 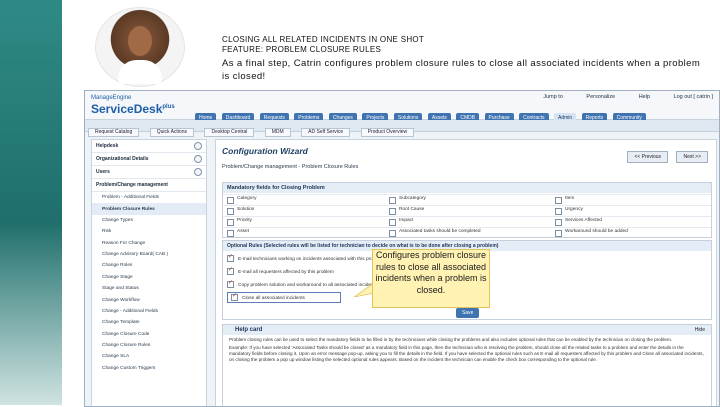 What do you see at coordinates (302, 49) in the screenshot?
I see `caption-line-2: FEATURE: PROBLEM CLOSURE RULES` at bounding box center [302, 49].